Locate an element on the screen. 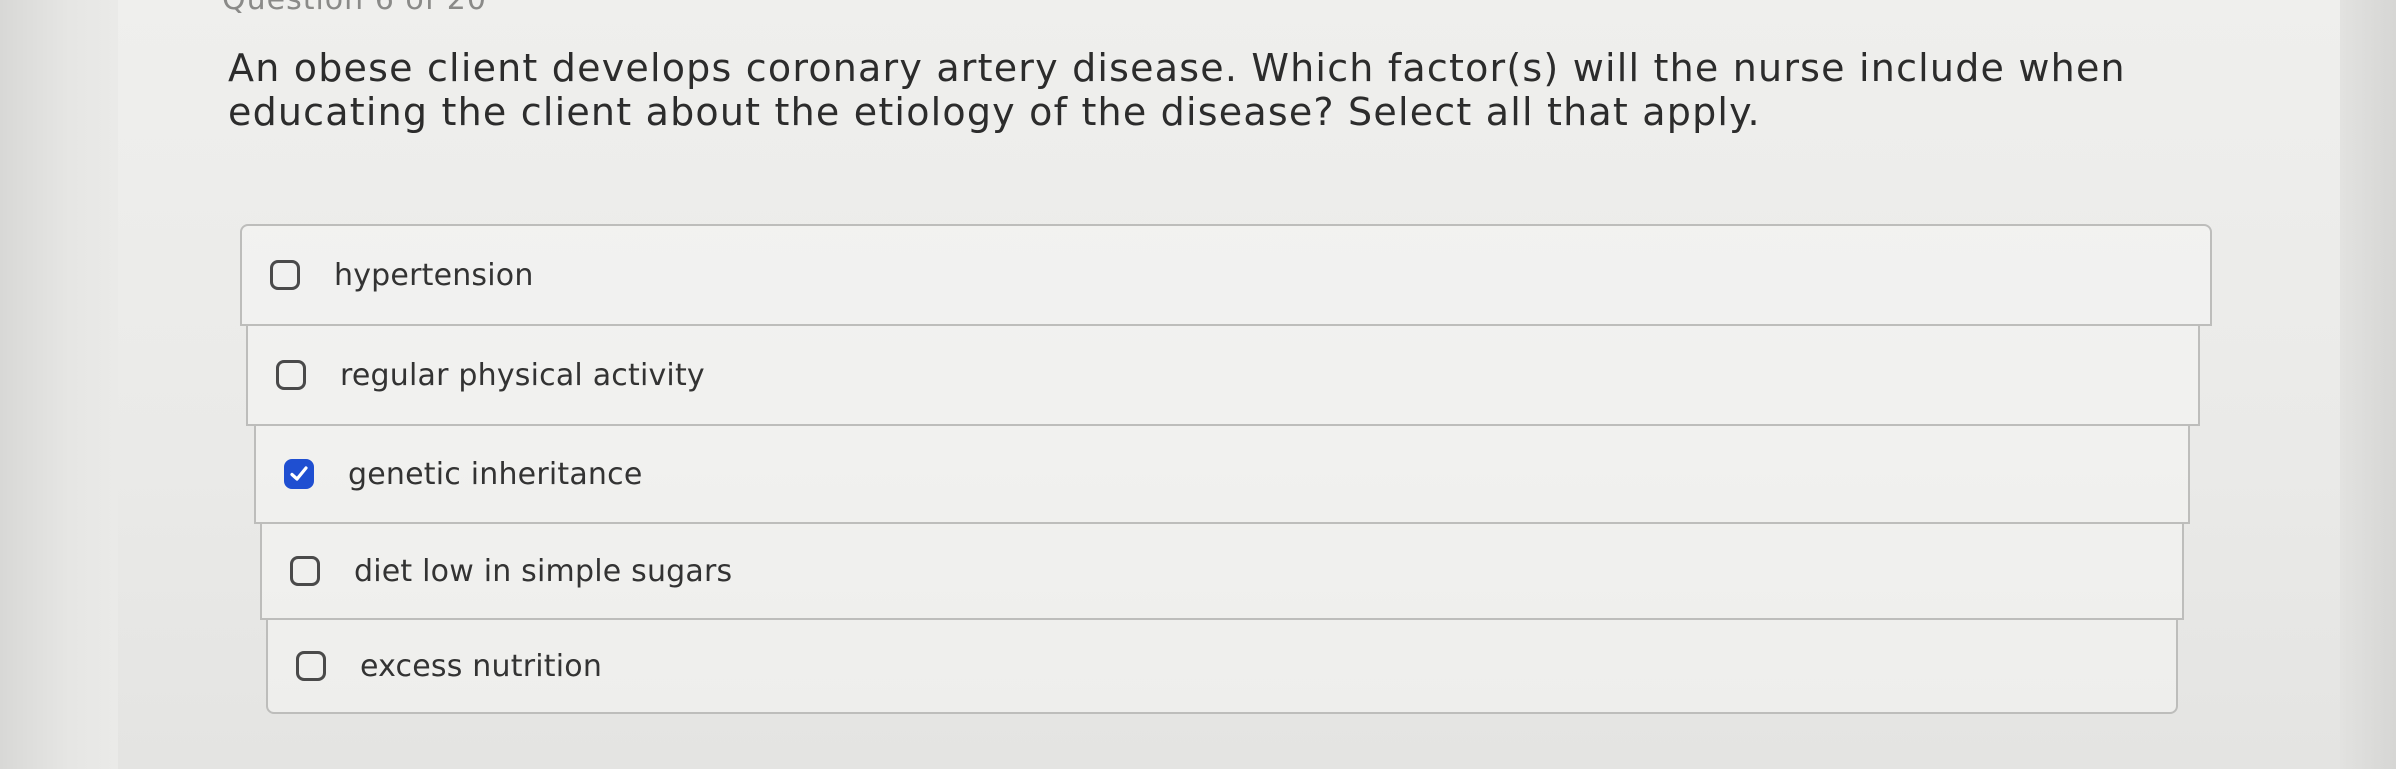  option-label: regular physical activity is located at coordinates (522, 375).